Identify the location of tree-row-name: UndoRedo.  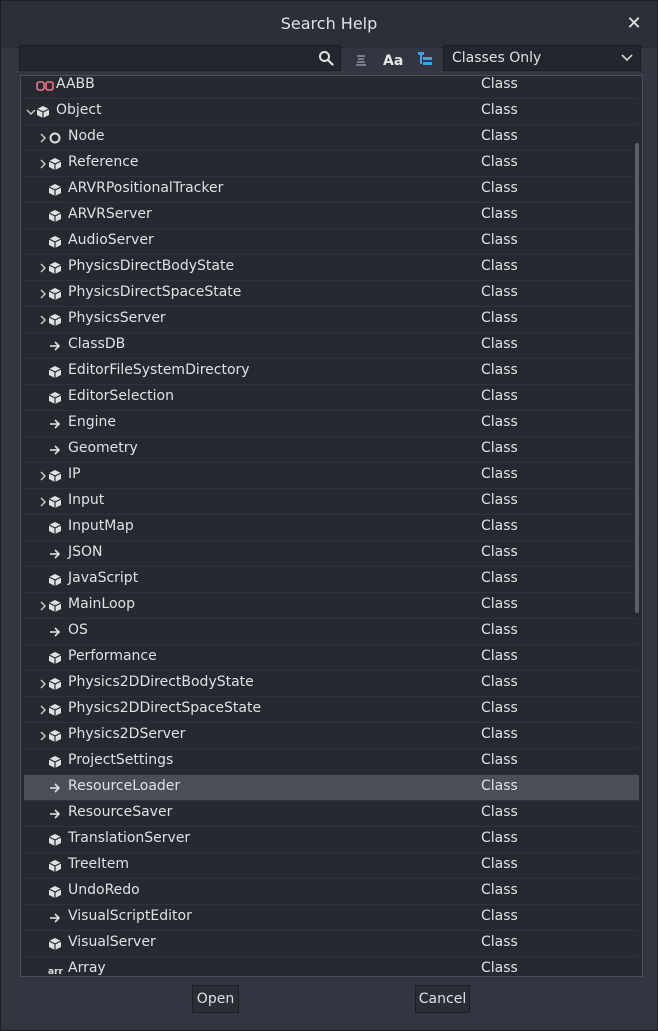
(104, 890).